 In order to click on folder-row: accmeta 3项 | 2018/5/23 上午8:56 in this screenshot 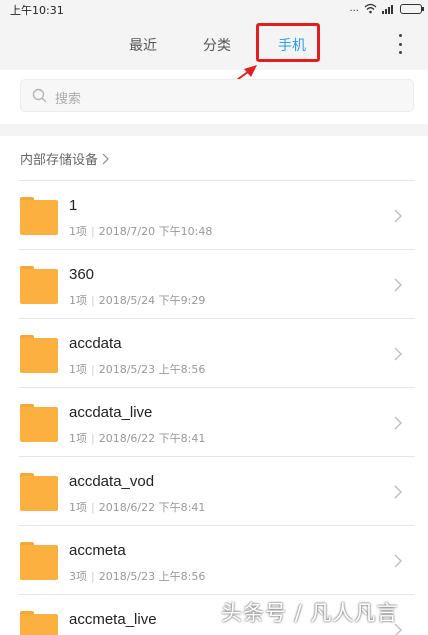, I will do `click(214, 560)`.